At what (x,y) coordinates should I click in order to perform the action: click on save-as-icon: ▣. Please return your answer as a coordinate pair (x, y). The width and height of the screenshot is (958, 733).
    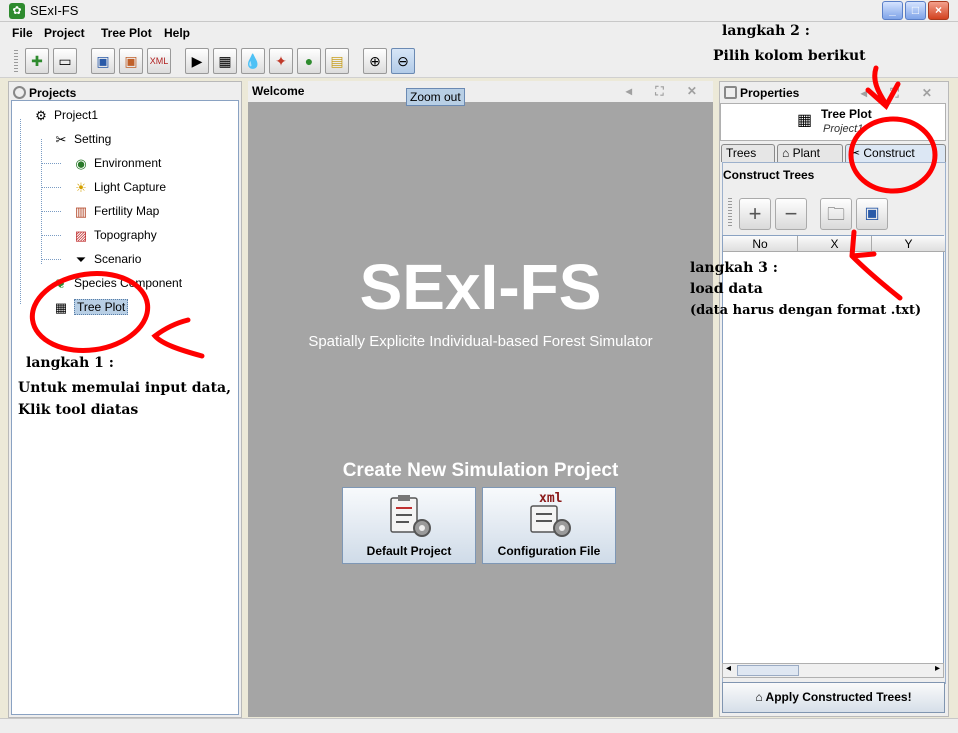
    Looking at the image, I should click on (131, 61).